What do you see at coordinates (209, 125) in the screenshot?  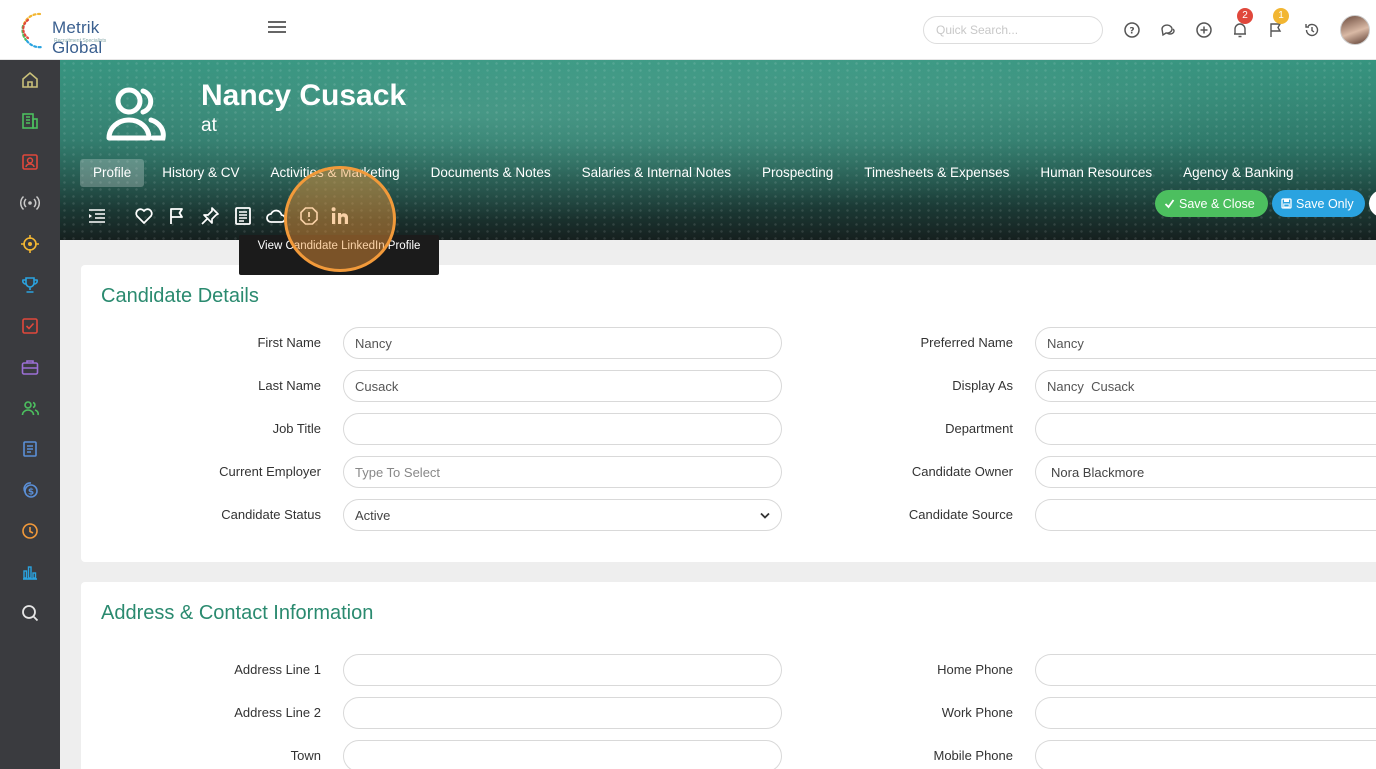 I see `candidate-company-subtitle: at` at bounding box center [209, 125].